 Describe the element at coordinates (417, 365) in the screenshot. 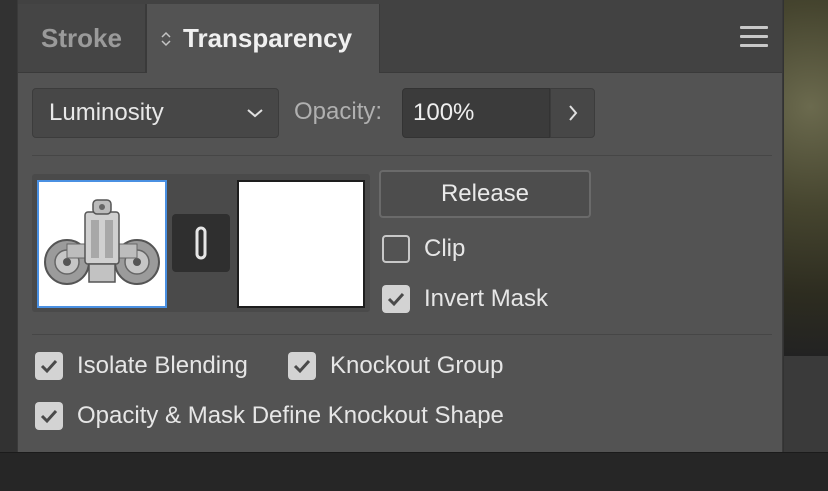

I see `knockout-group-label: Knockout Group` at that location.